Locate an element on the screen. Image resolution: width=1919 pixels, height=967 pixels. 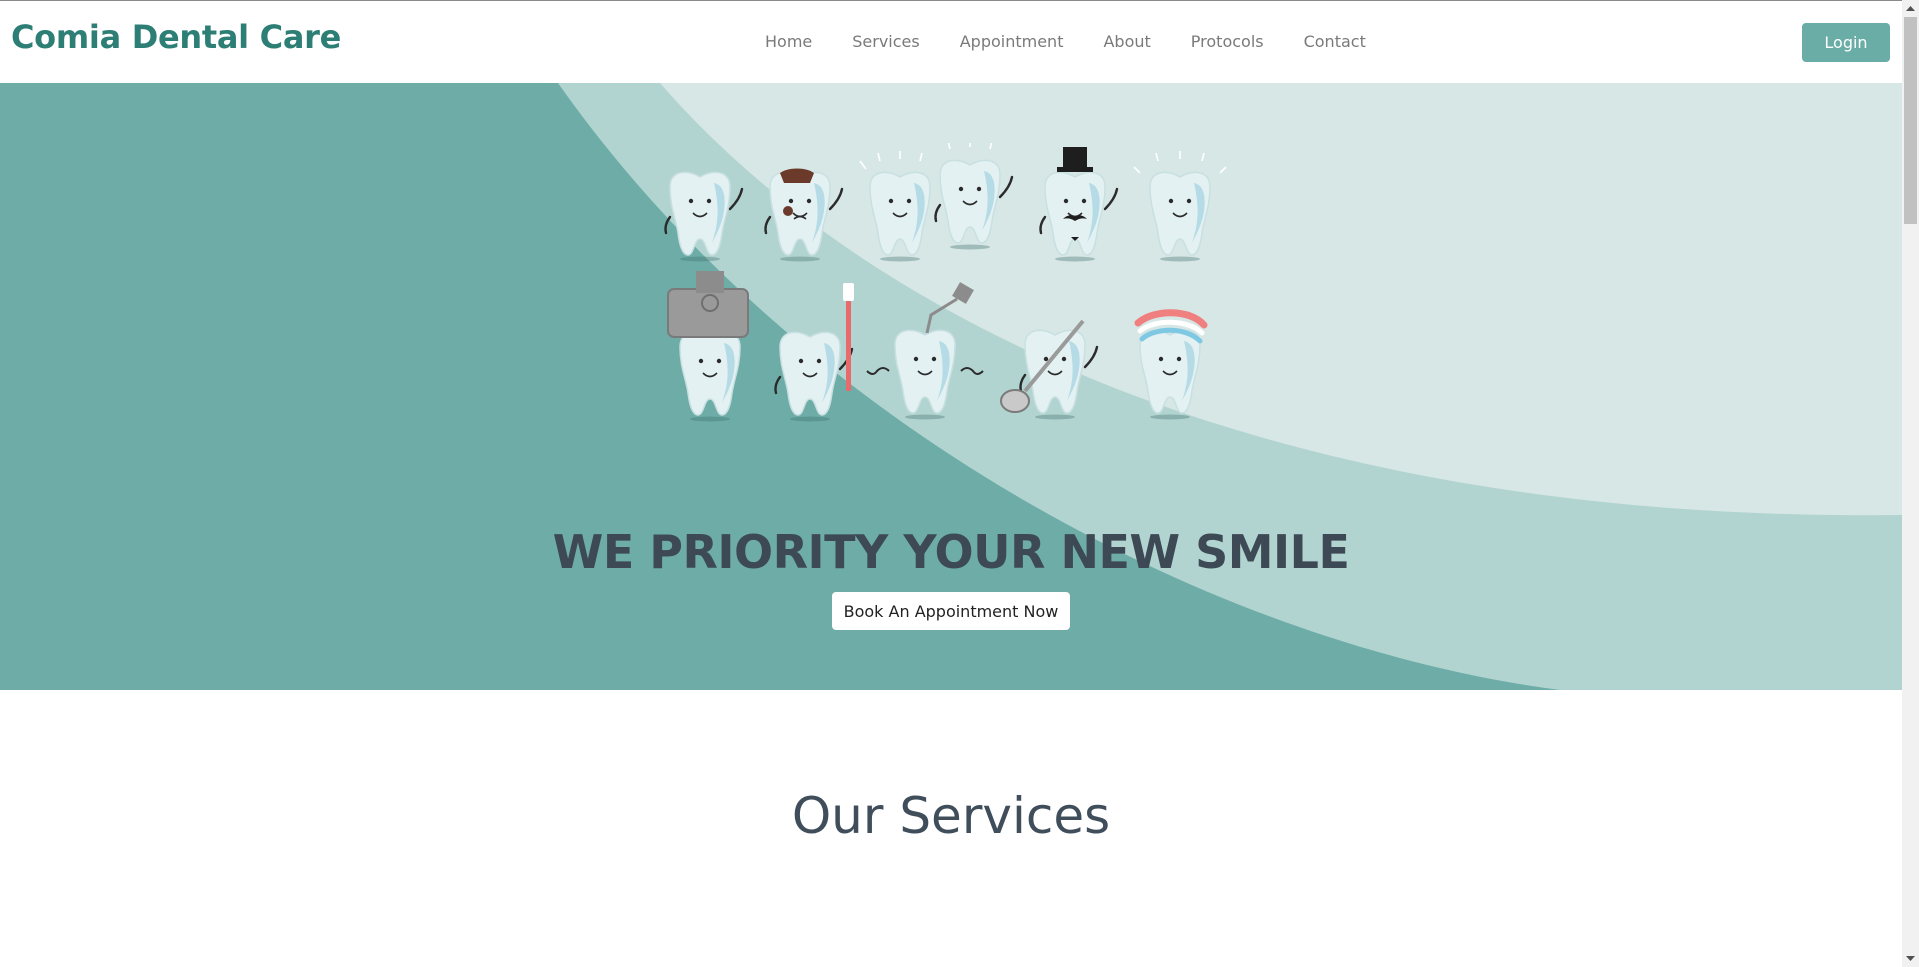
tooth-mascot-illustration is located at coordinates (945, 283).